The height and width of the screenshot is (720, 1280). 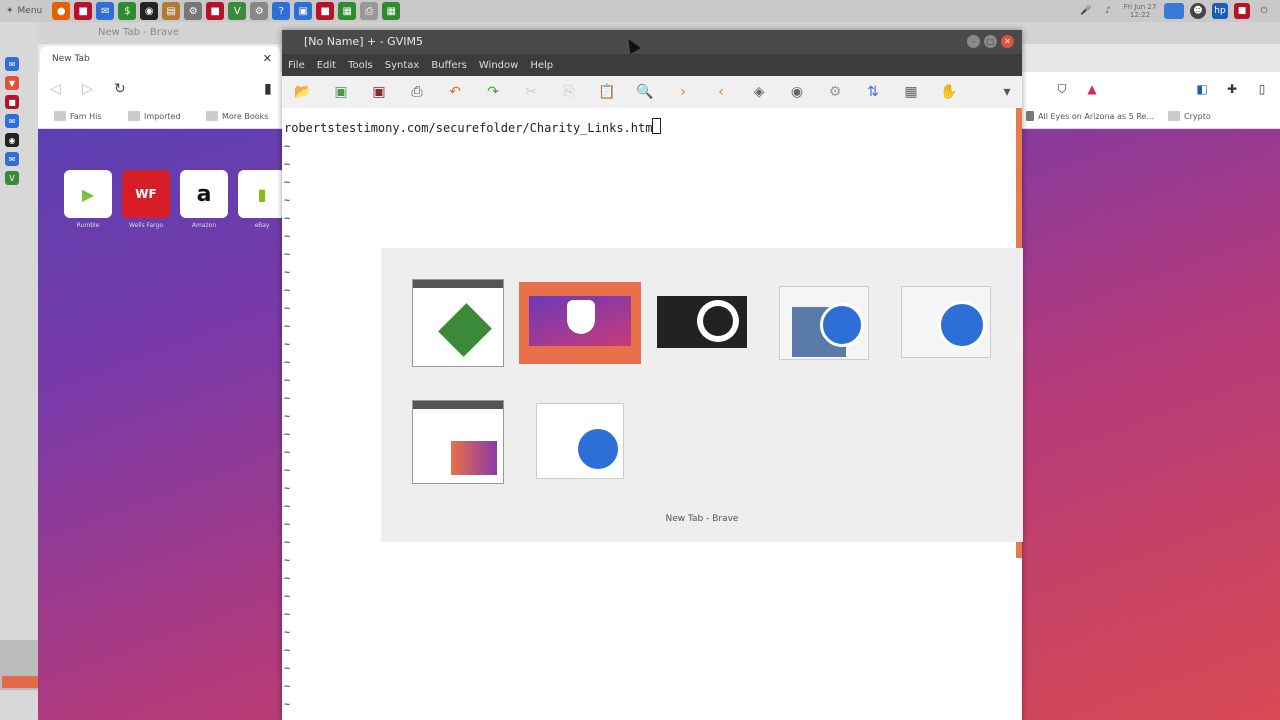 What do you see at coordinates (465, 330) in the screenshot?
I see `vim-logo-icon` at bounding box center [465, 330].